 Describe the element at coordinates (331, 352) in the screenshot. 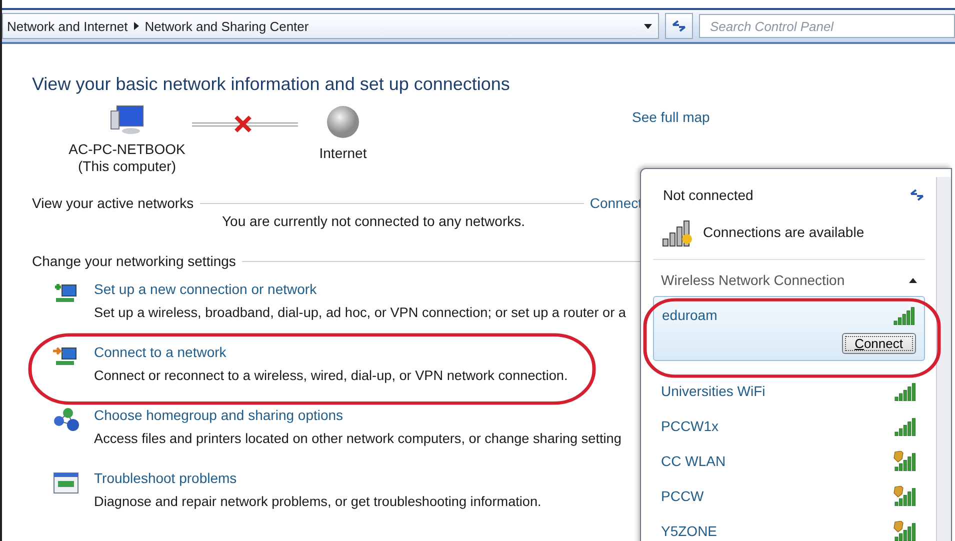

I see `task-link: Connect to a network` at that location.